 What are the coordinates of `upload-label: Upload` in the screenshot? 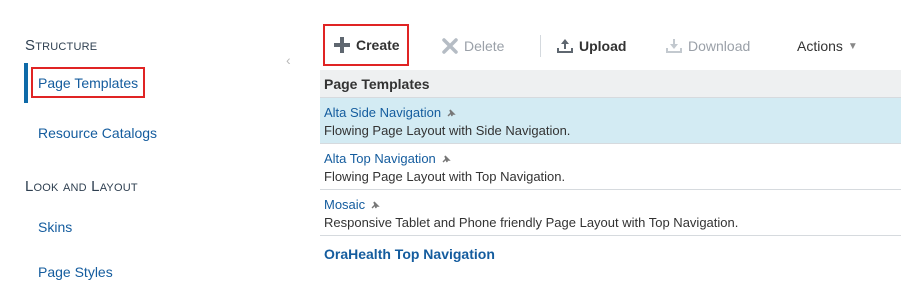 It's located at (603, 46).